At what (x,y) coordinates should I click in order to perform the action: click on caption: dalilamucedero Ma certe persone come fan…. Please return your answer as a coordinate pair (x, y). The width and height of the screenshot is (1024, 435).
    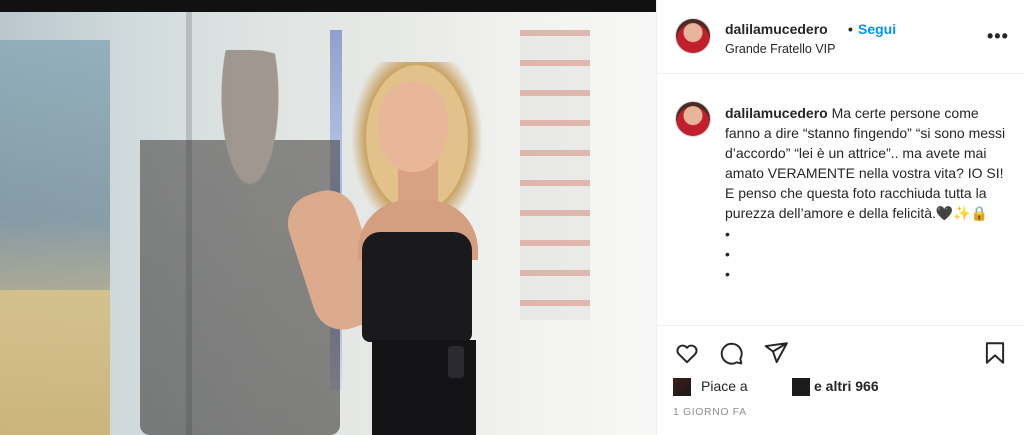
    Looking at the image, I should click on (870, 194).